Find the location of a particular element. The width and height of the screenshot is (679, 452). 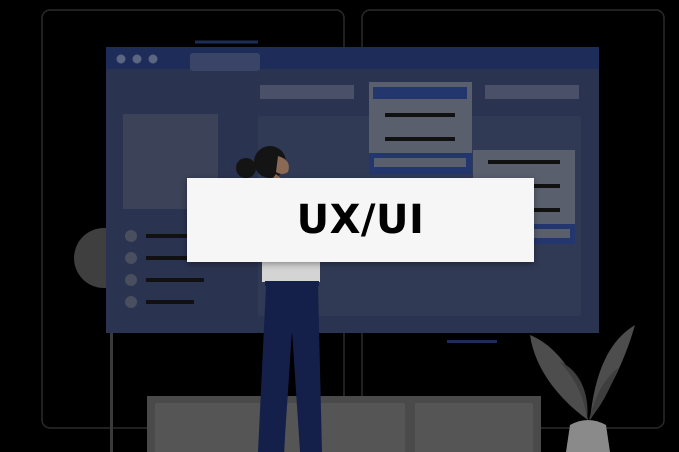

plant-illustration is located at coordinates (582, 388).